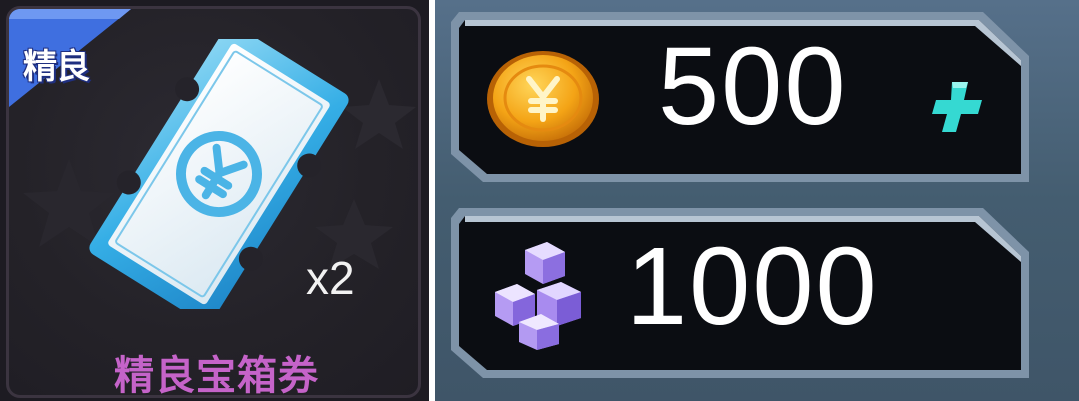 This screenshot has height=401, width=1079. What do you see at coordinates (752, 286) in the screenshot?
I see `gem-amount: 1000` at bounding box center [752, 286].